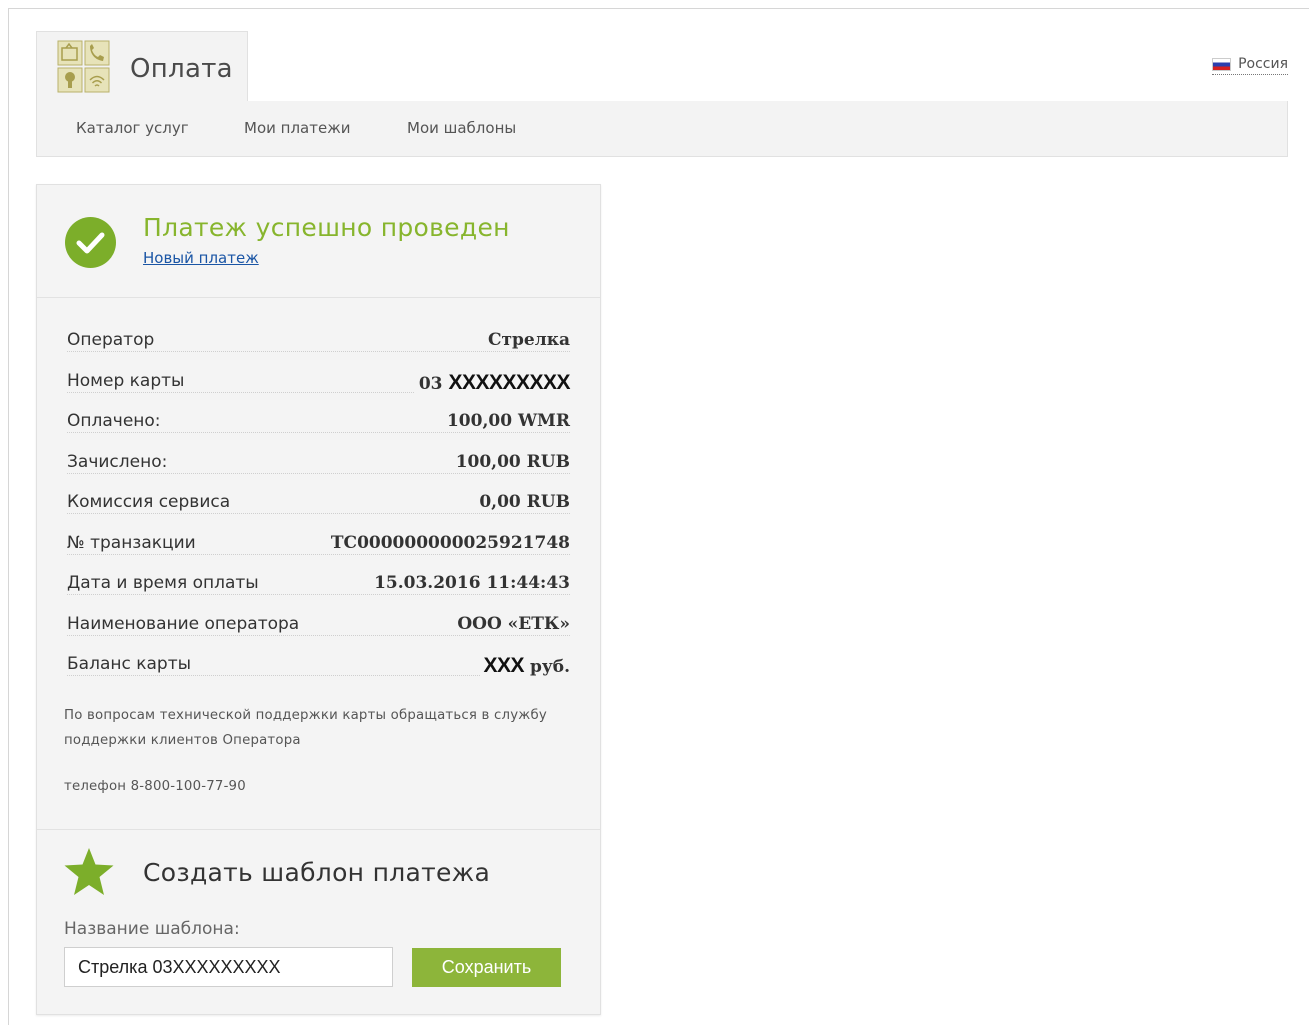 This screenshot has height=1025, width=1309. I want to click on detail-label: Баланс карты, so click(131, 664).